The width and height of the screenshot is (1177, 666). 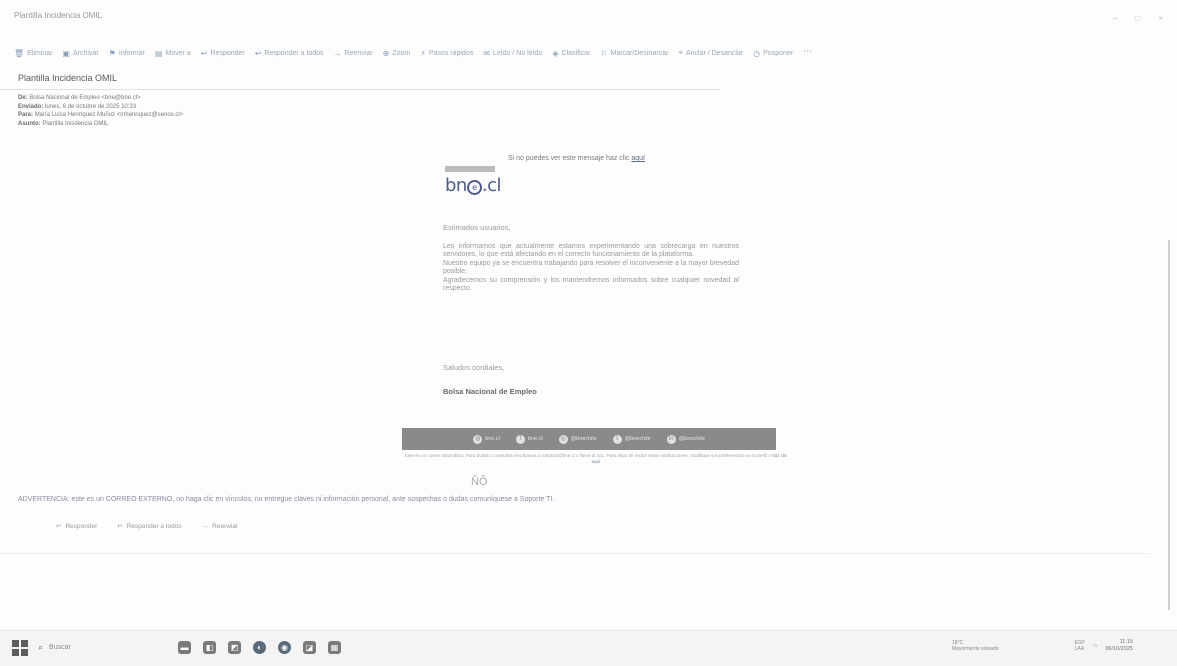 What do you see at coordinates (353, 53) in the screenshot?
I see `forward-button: → Reenviar` at bounding box center [353, 53].